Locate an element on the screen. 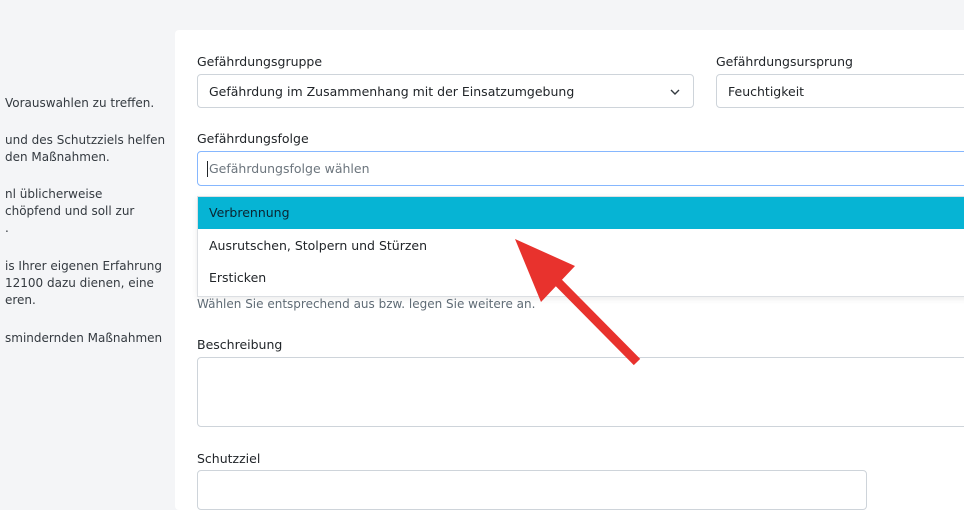 This screenshot has height=510, width=964. sidebar-line: chöpfend und soll zur is located at coordinates (70, 211).